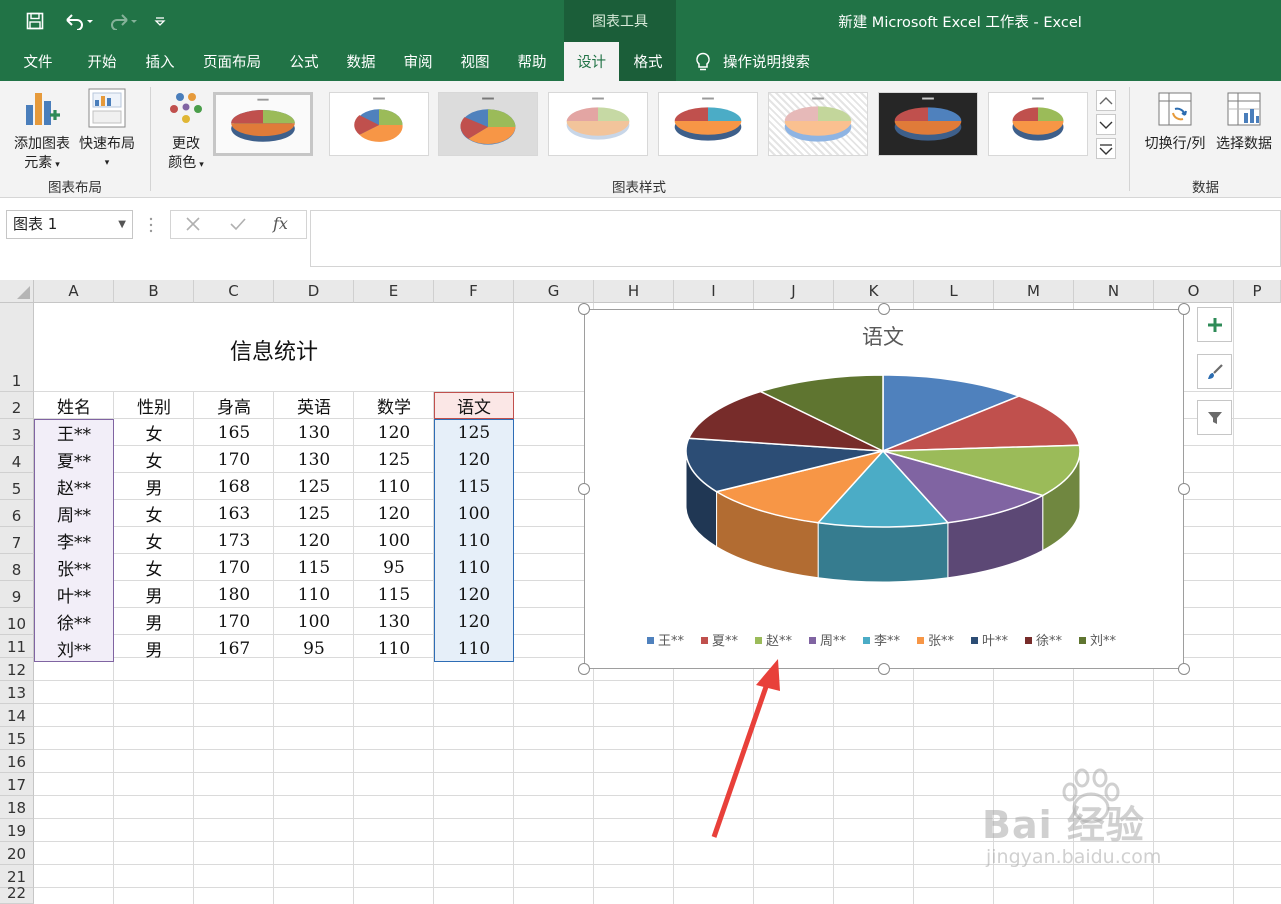  What do you see at coordinates (714, 291) in the screenshot?
I see `column-header-i: I` at bounding box center [714, 291].